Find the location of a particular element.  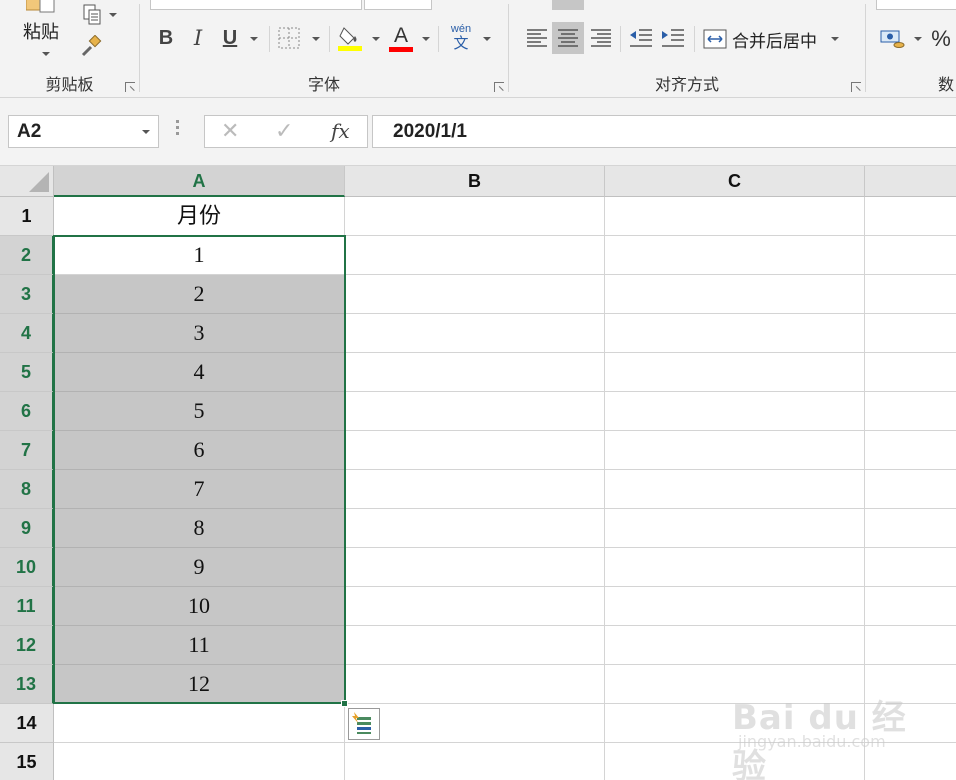

cell-b13 is located at coordinates (475, 684).